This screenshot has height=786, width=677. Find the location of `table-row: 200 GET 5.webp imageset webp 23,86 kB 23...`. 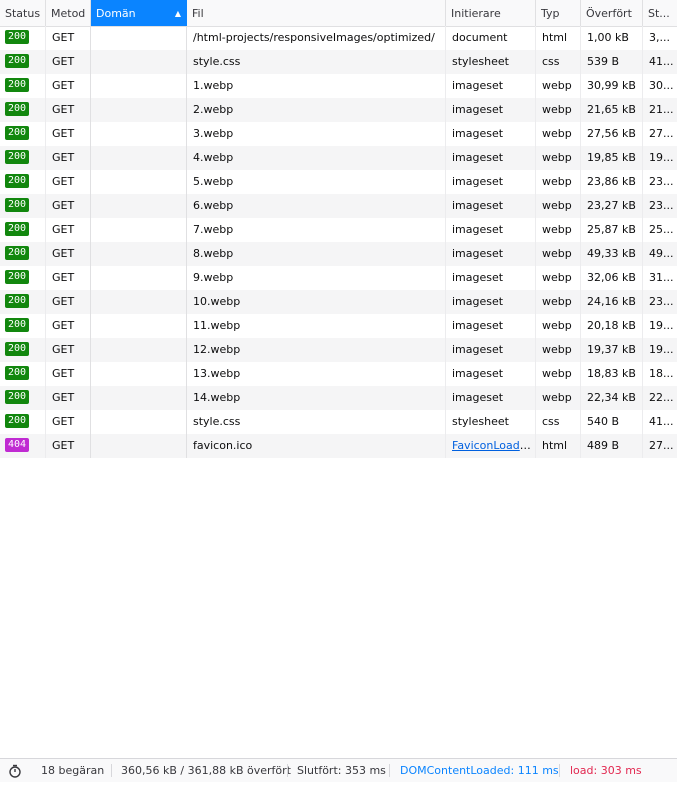

table-row: 200 GET 5.webp imageset webp 23,86 kB 23... is located at coordinates (338, 182).